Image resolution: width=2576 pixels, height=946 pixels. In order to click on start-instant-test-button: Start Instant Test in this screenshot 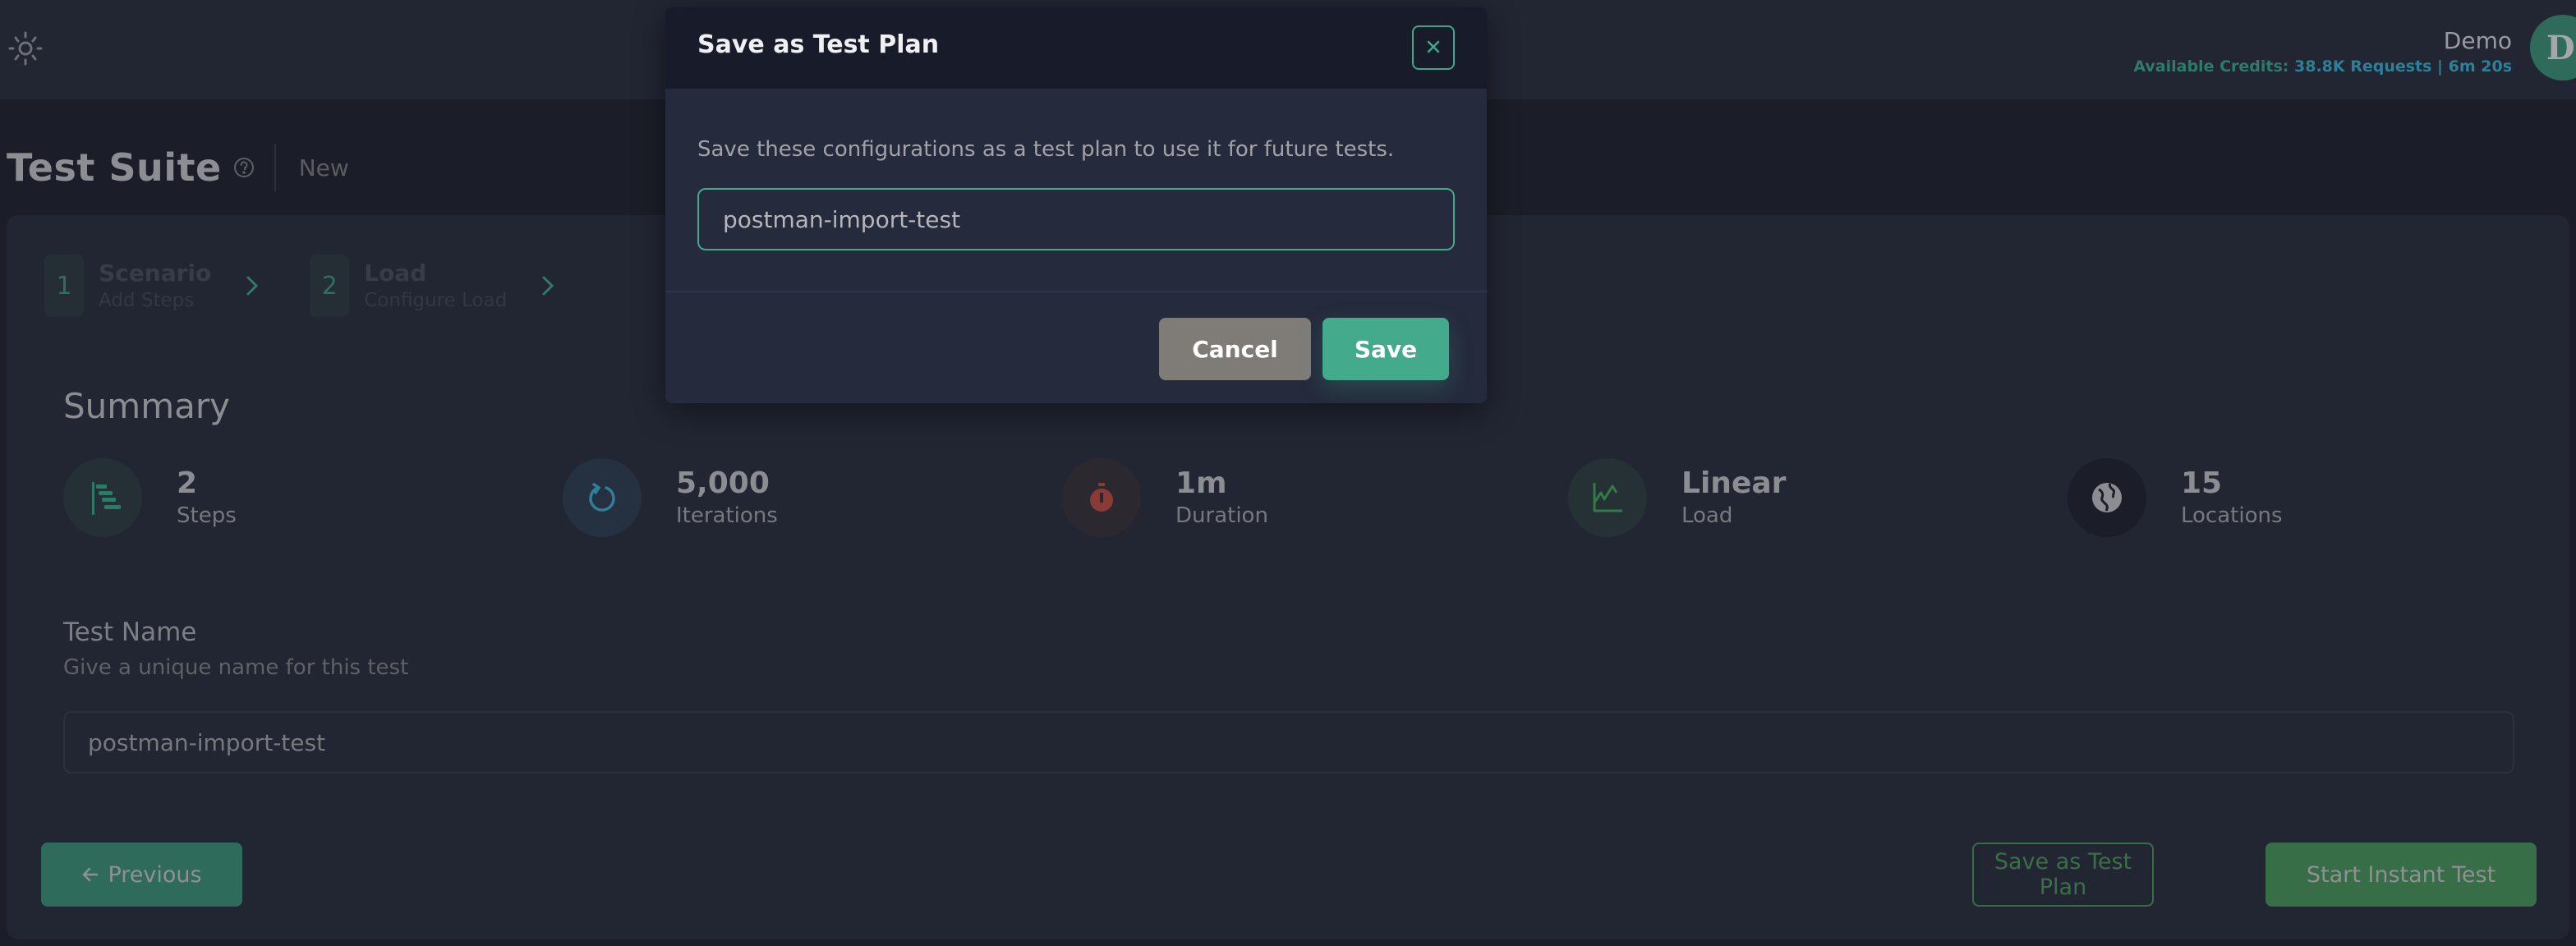, I will do `click(2401, 875)`.